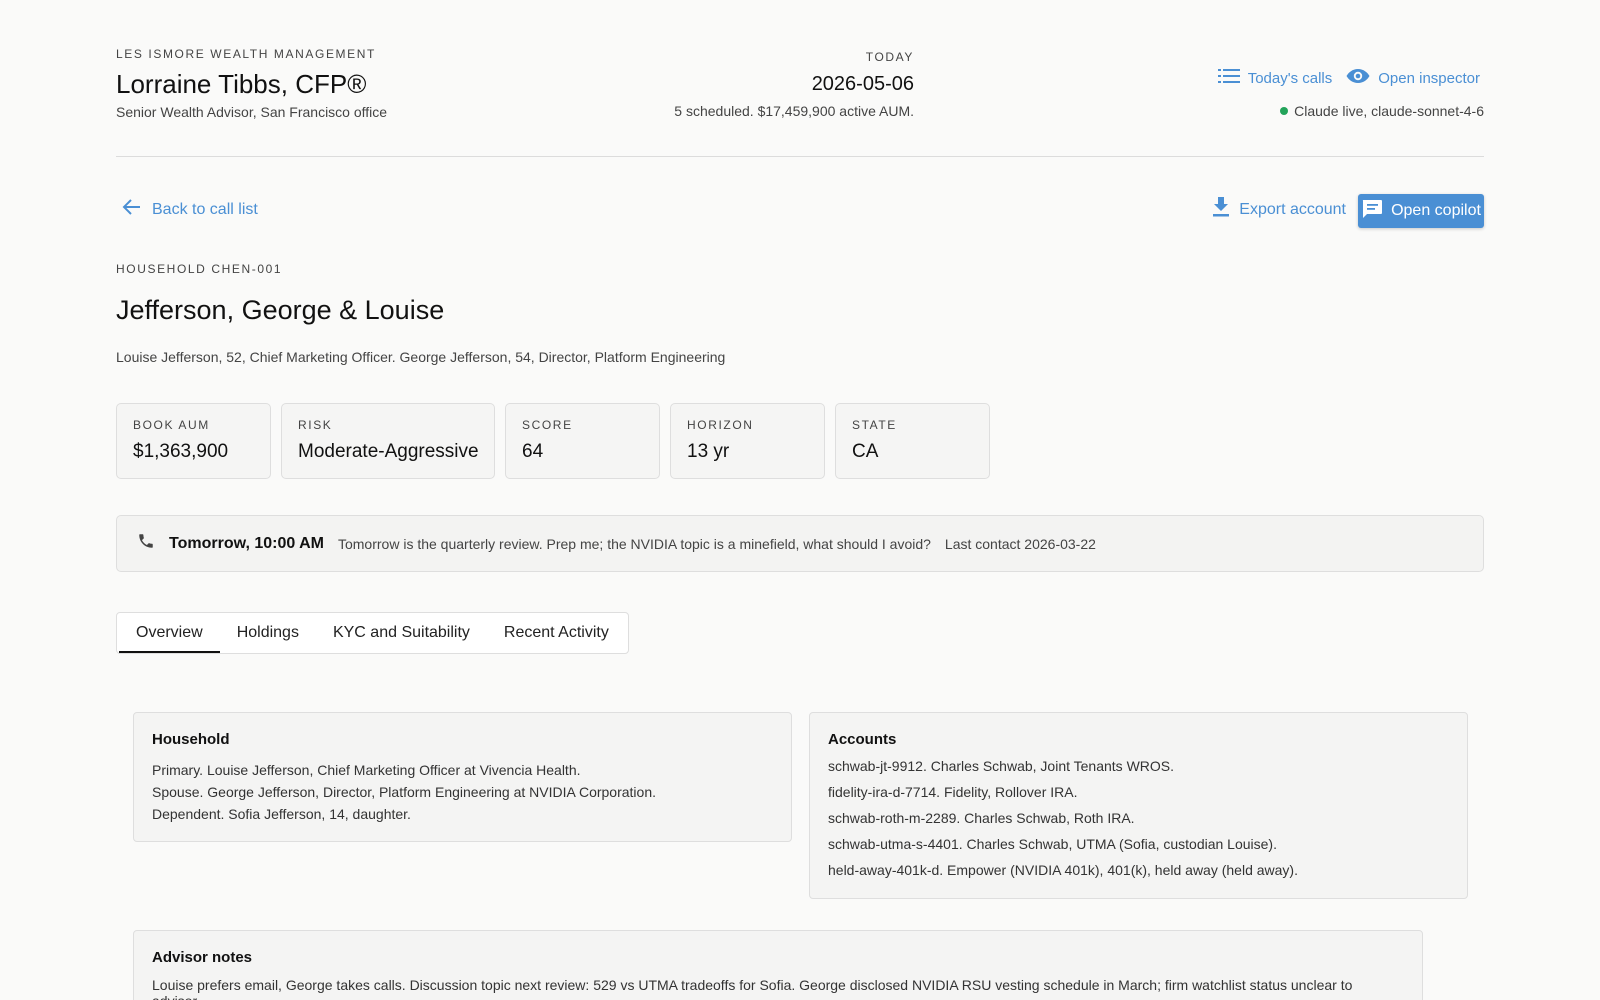 Image resolution: width=1600 pixels, height=1000 pixels. Describe the element at coordinates (794, 111) in the screenshot. I see `today-summary: 5 scheduled. $17,459,900 active AUM.` at that location.